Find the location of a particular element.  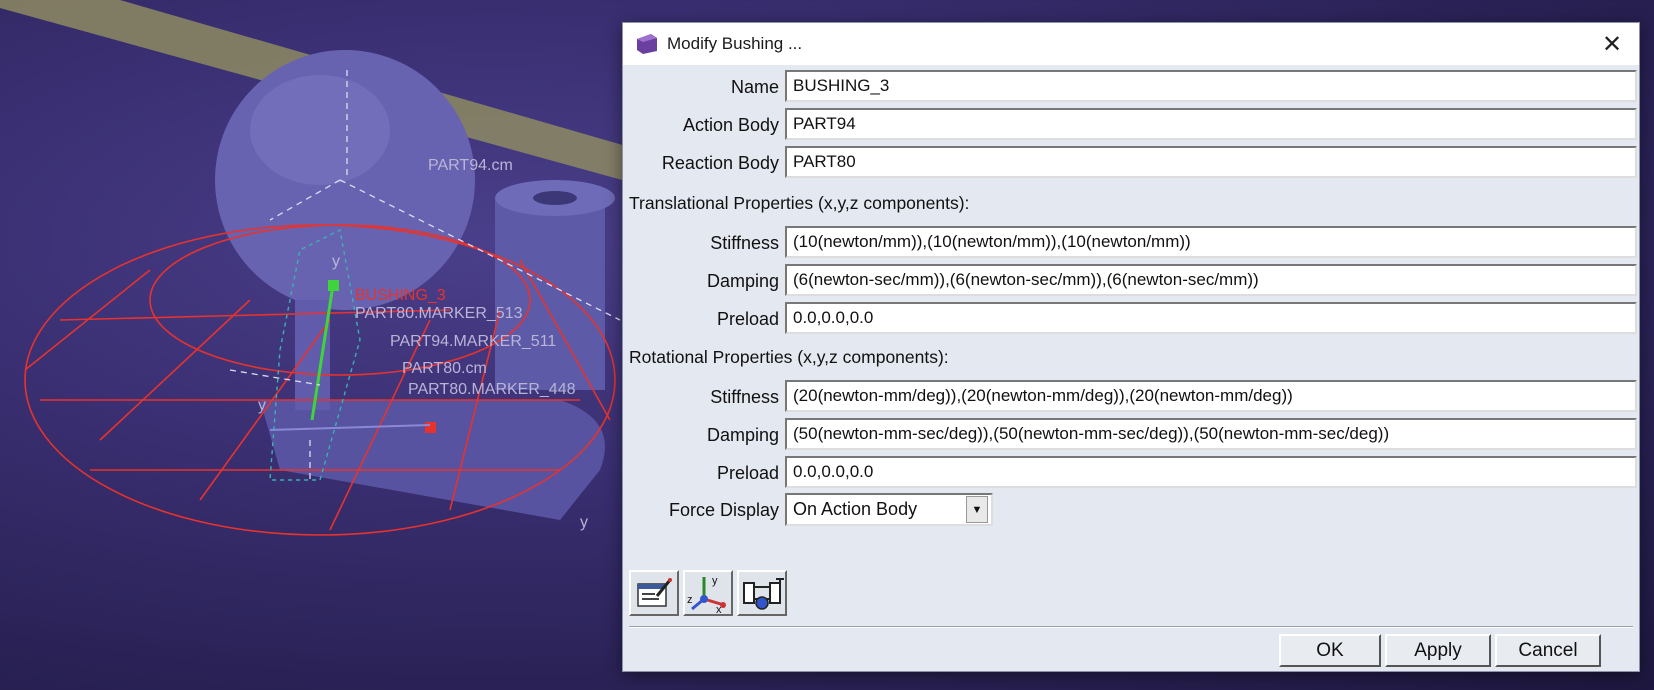

edit-properties-icon is located at coordinates (654, 592).